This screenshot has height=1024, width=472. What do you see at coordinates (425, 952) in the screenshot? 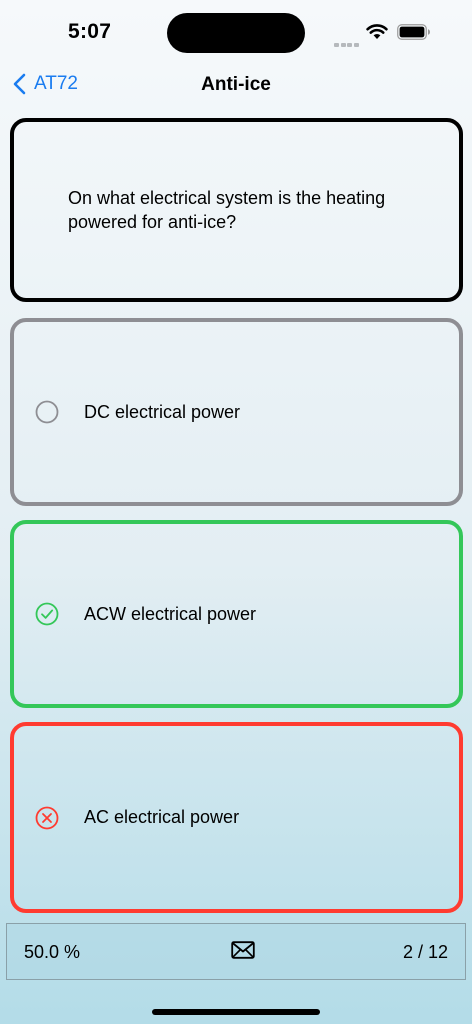
I see `question-progress: 2 / 12` at bounding box center [425, 952].